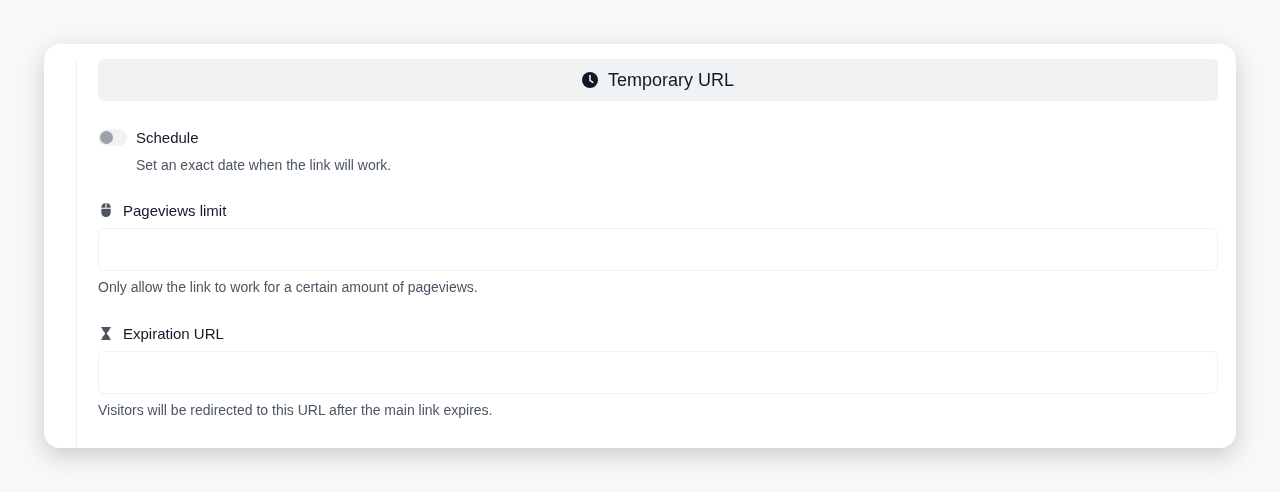 This screenshot has height=492, width=1280. Describe the element at coordinates (264, 165) in the screenshot. I see `schedule-description: Set an exact date when the link will work.` at that location.